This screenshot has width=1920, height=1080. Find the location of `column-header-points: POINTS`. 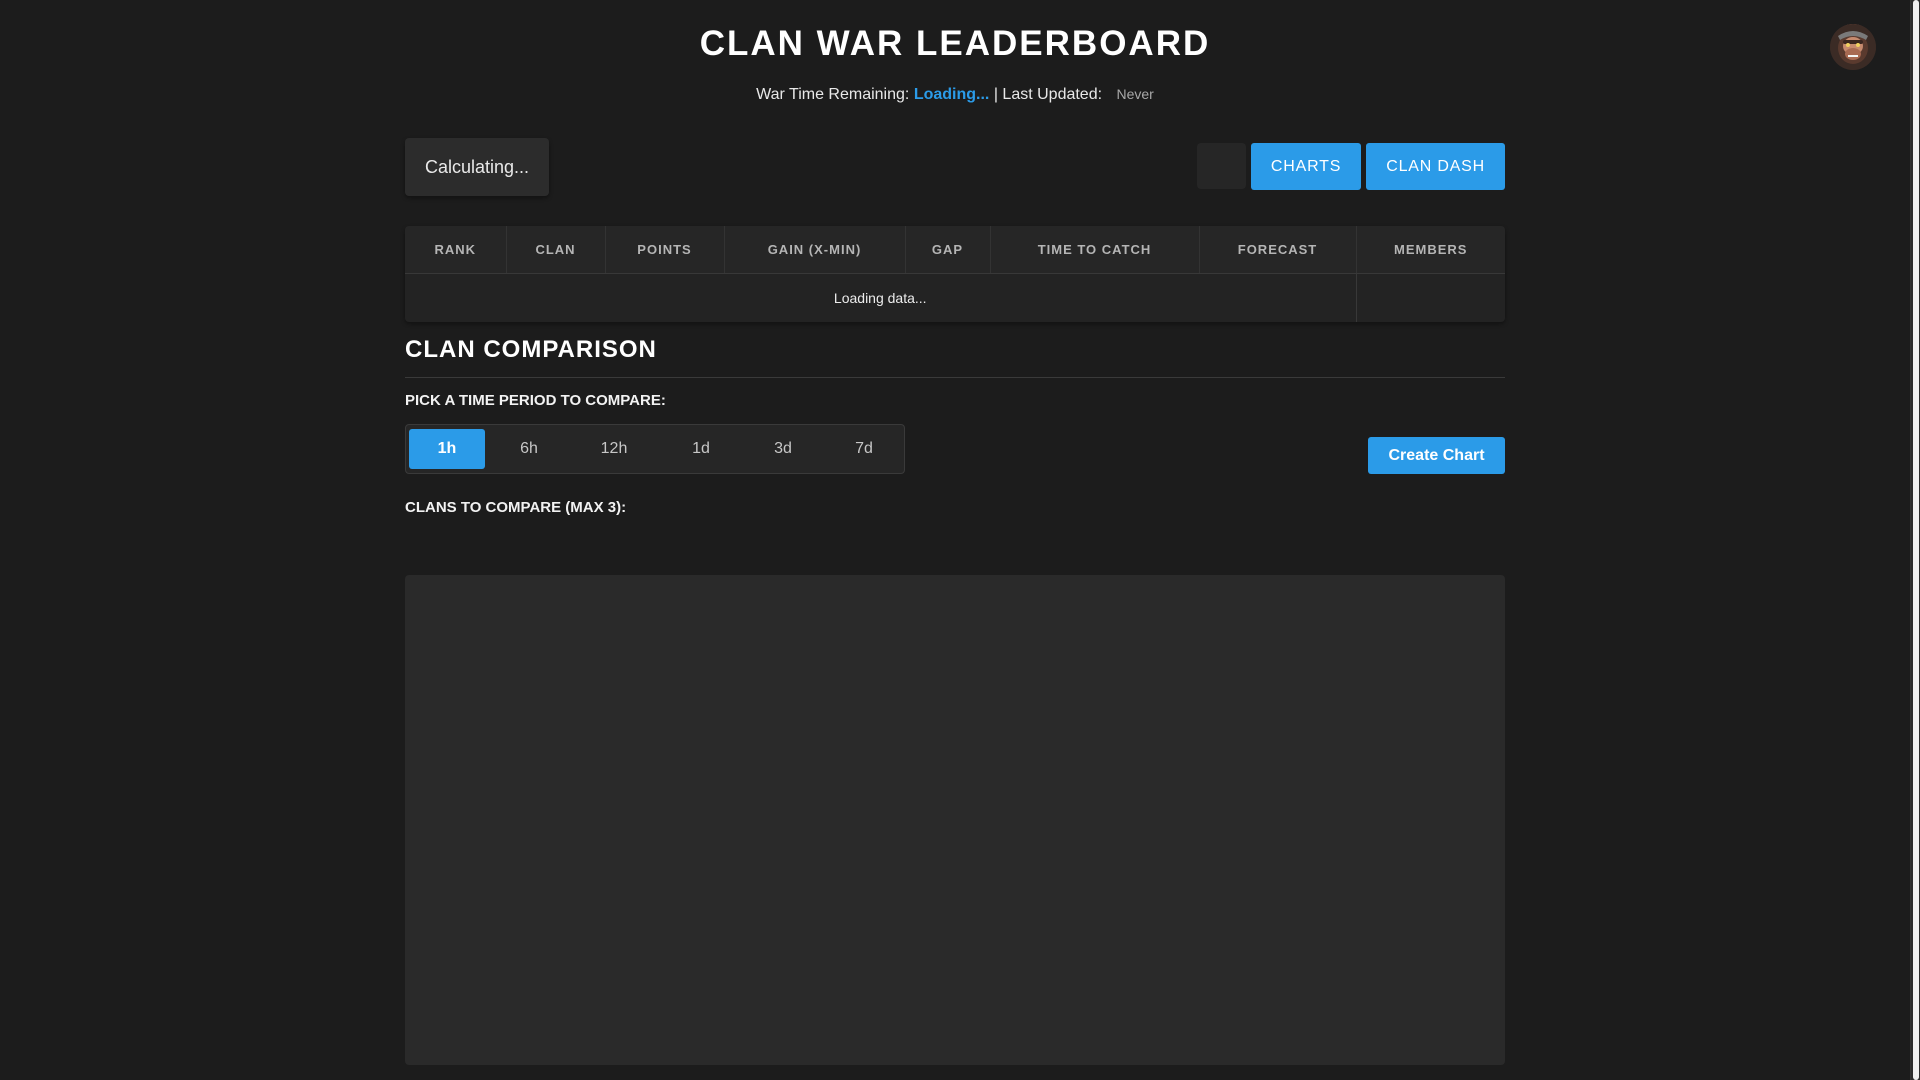

column-header-points: POINTS is located at coordinates (665, 250).